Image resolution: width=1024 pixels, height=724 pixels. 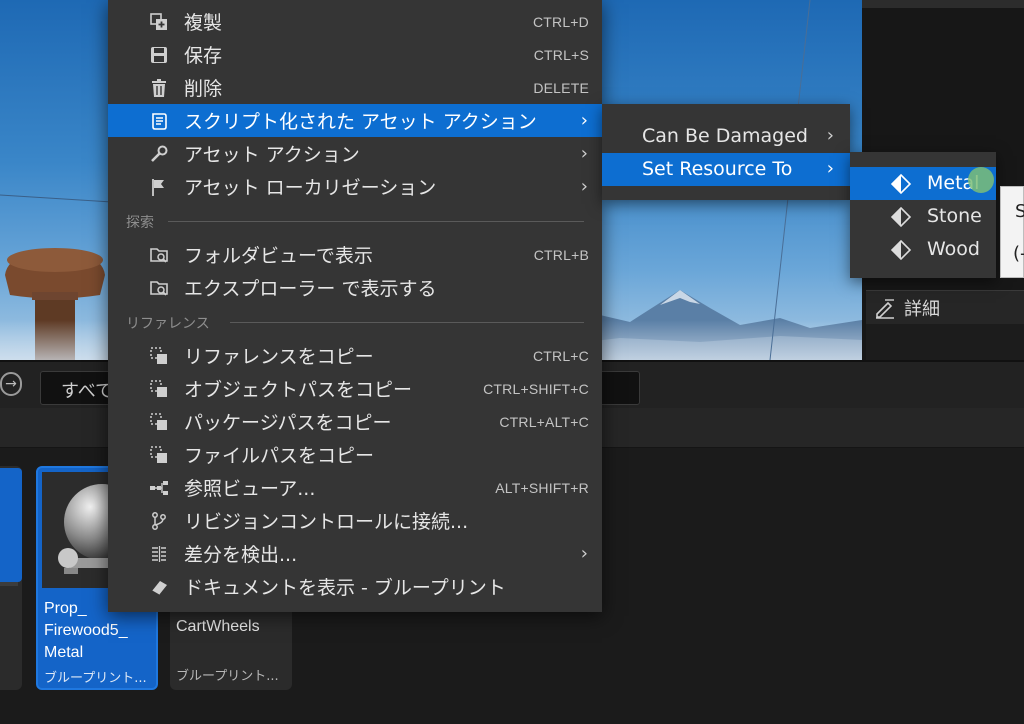 I want to click on menu-item-copy-reference: リファレンスをコピー CTRL+C, so click(x=355, y=355).